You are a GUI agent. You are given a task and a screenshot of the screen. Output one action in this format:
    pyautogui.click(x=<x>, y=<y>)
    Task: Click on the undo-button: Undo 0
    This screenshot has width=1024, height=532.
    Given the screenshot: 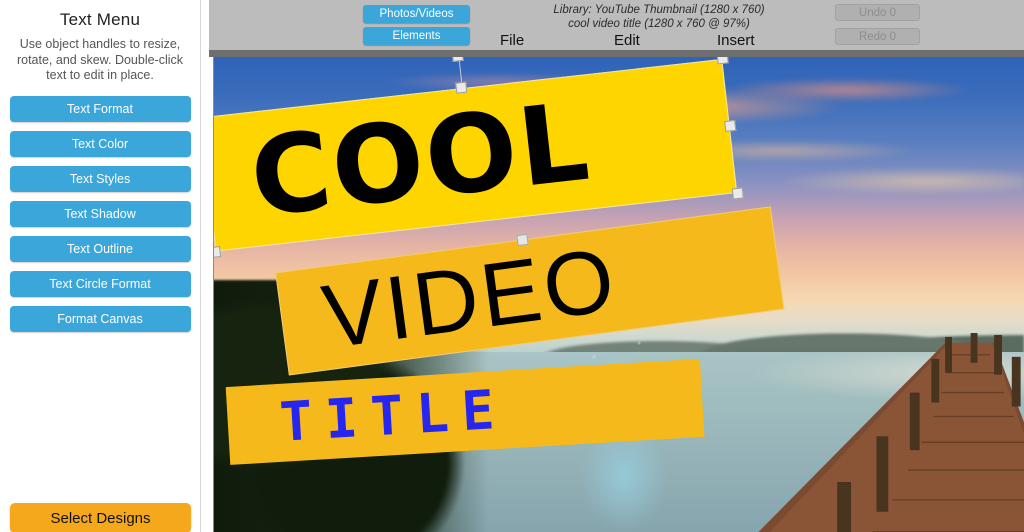 What is the action you would take?
    pyautogui.click(x=877, y=12)
    